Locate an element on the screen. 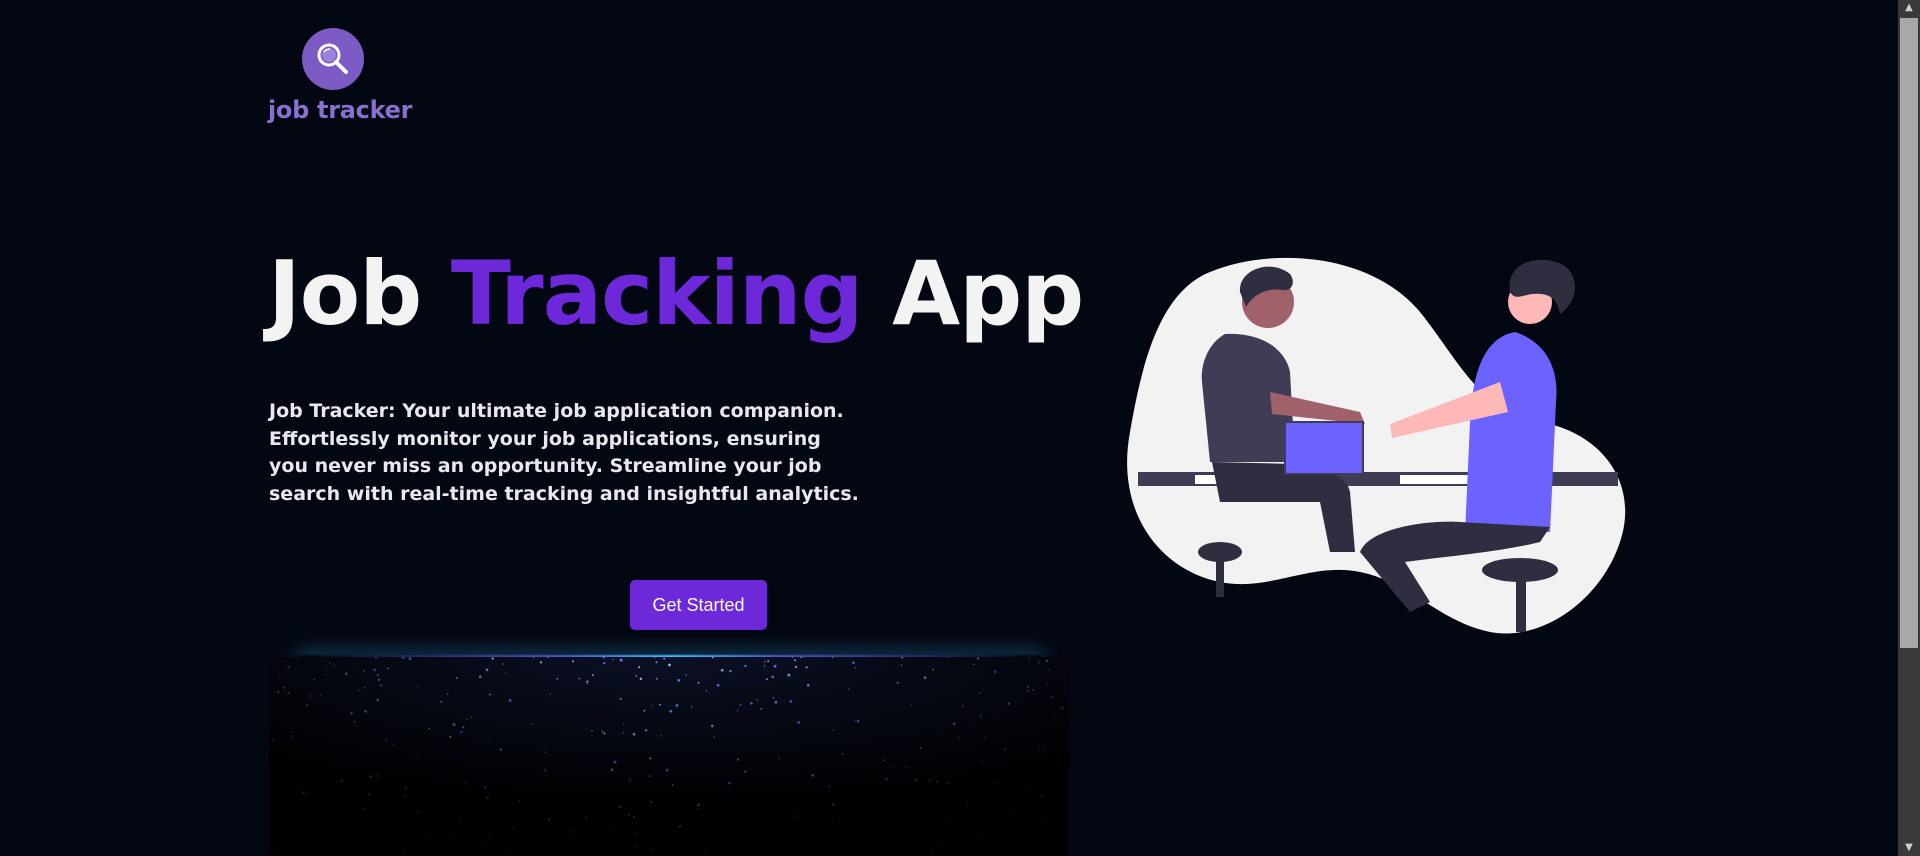  scrollbar-thumb is located at coordinates (1909, 333).